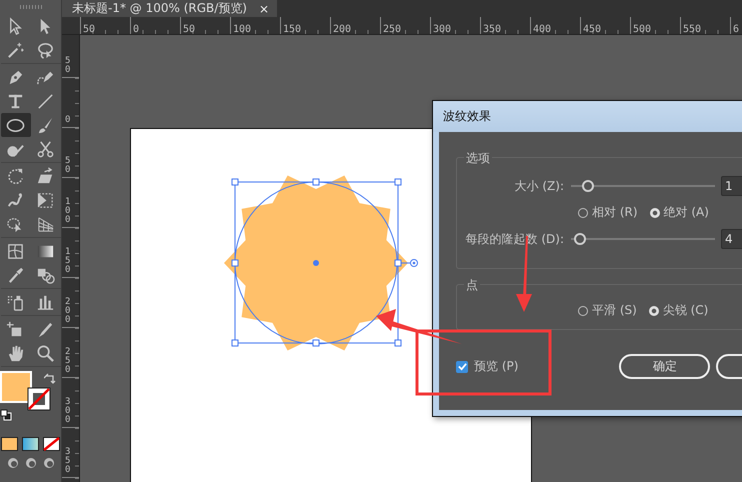 Image resolution: width=742 pixels, height=482 pixels. I want to click on close-button: ×, so click(264, 9).